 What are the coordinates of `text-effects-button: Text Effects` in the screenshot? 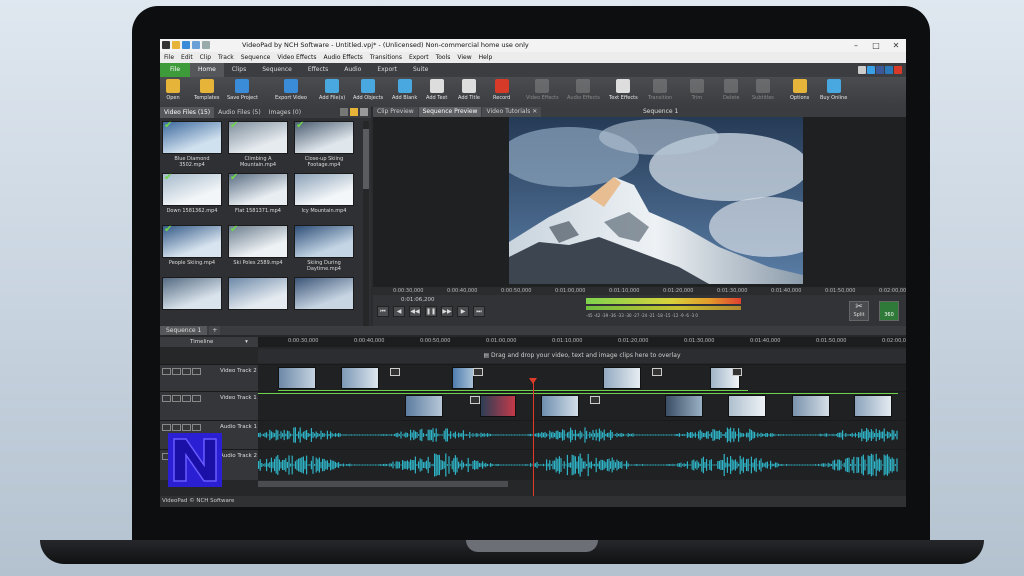 It's located at (623, 90).